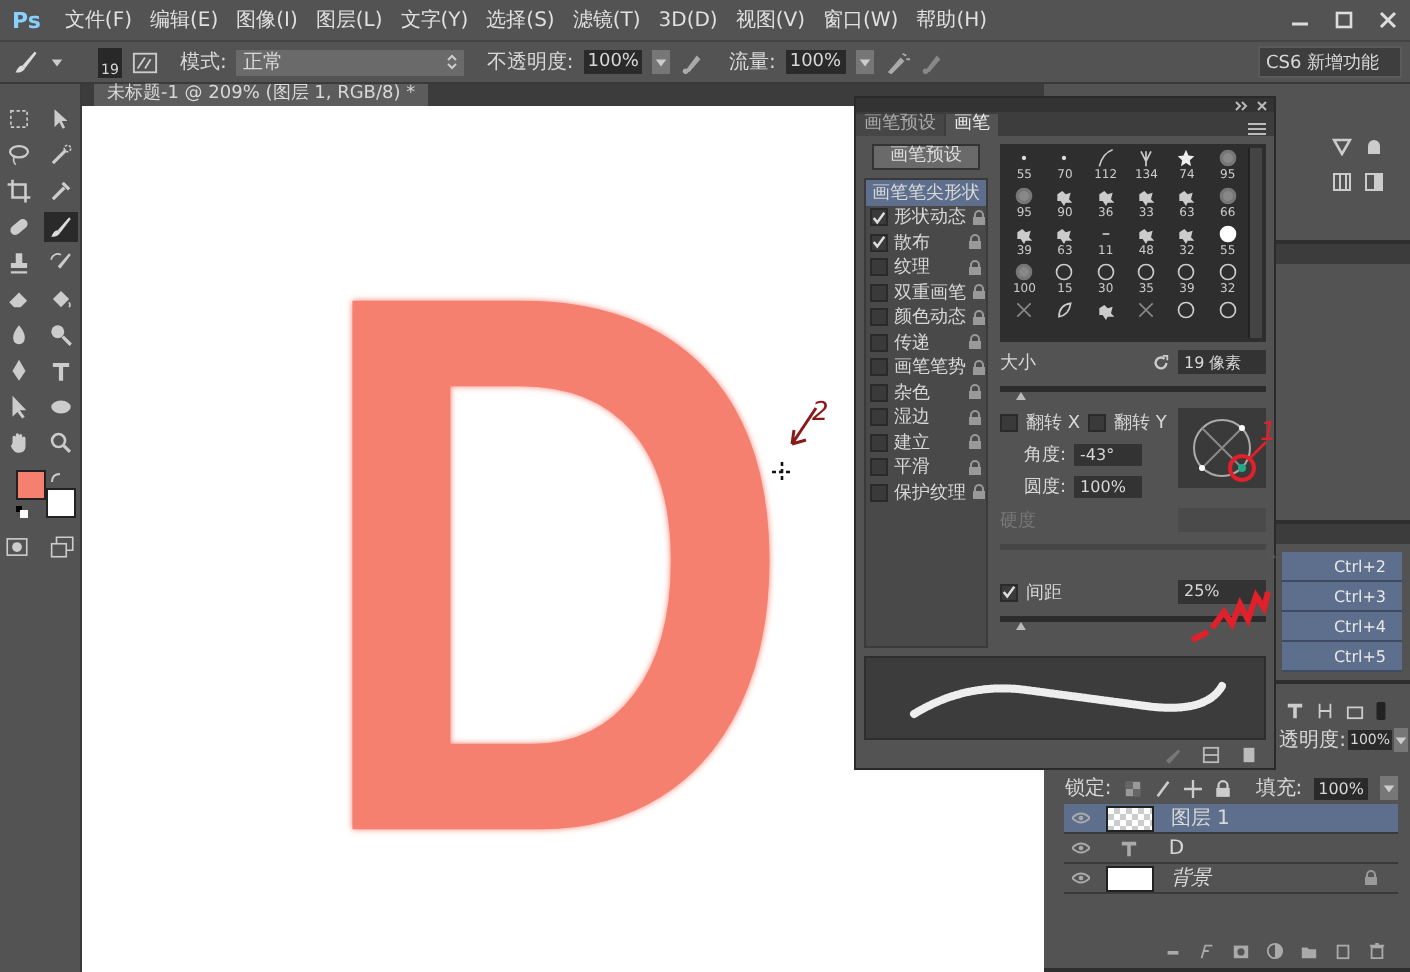 The height and width of the screenshot is (972, 1410). Describe the element at coordinates (1132, 788) in the screenshot. I see `lock-pixels-icon` at that location.